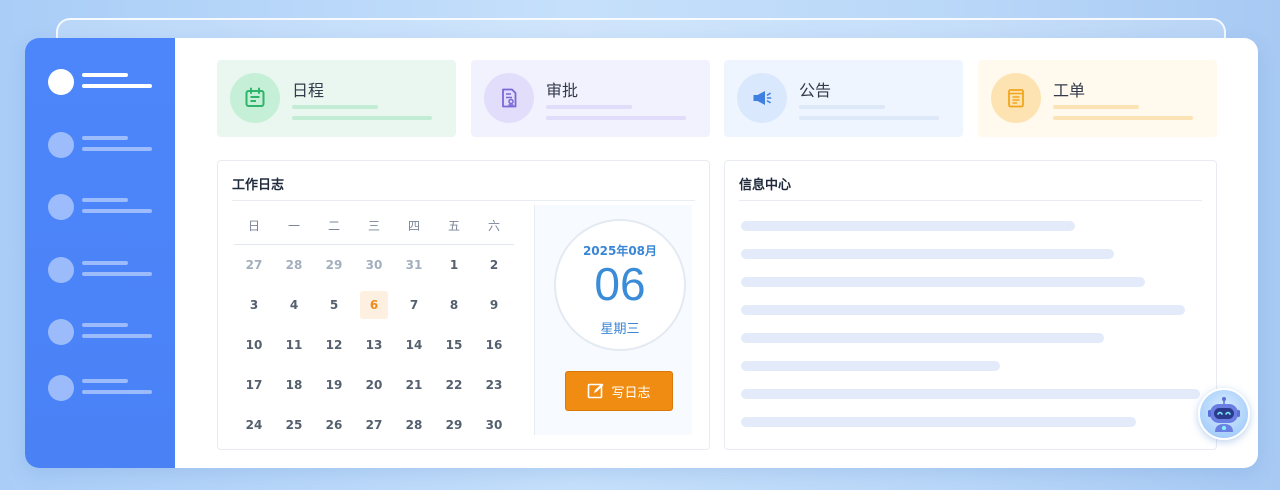 The image size is (1280, 490). What do you see at coordinates (294, 385) in the screenshot?
I see `calendar-day: 18` at bounding box center [294, 385].